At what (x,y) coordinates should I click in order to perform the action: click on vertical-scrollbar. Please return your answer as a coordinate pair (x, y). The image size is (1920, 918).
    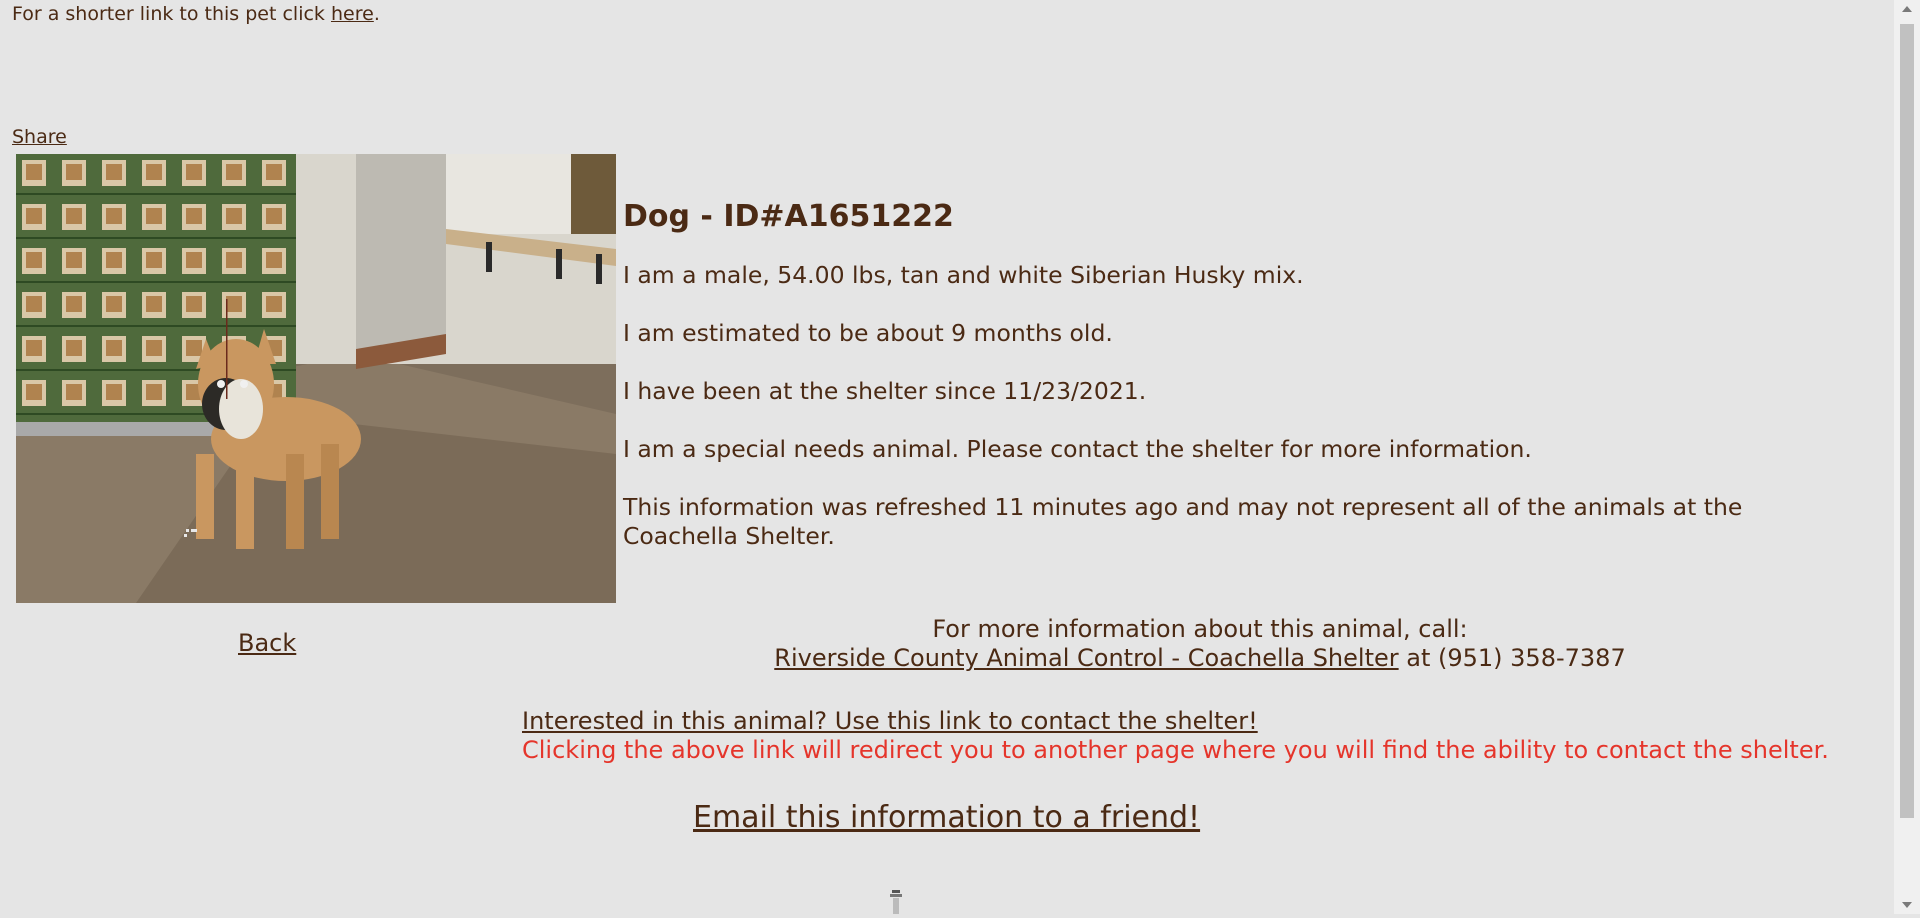
    Looking at the image, I should click on (1907, 457).